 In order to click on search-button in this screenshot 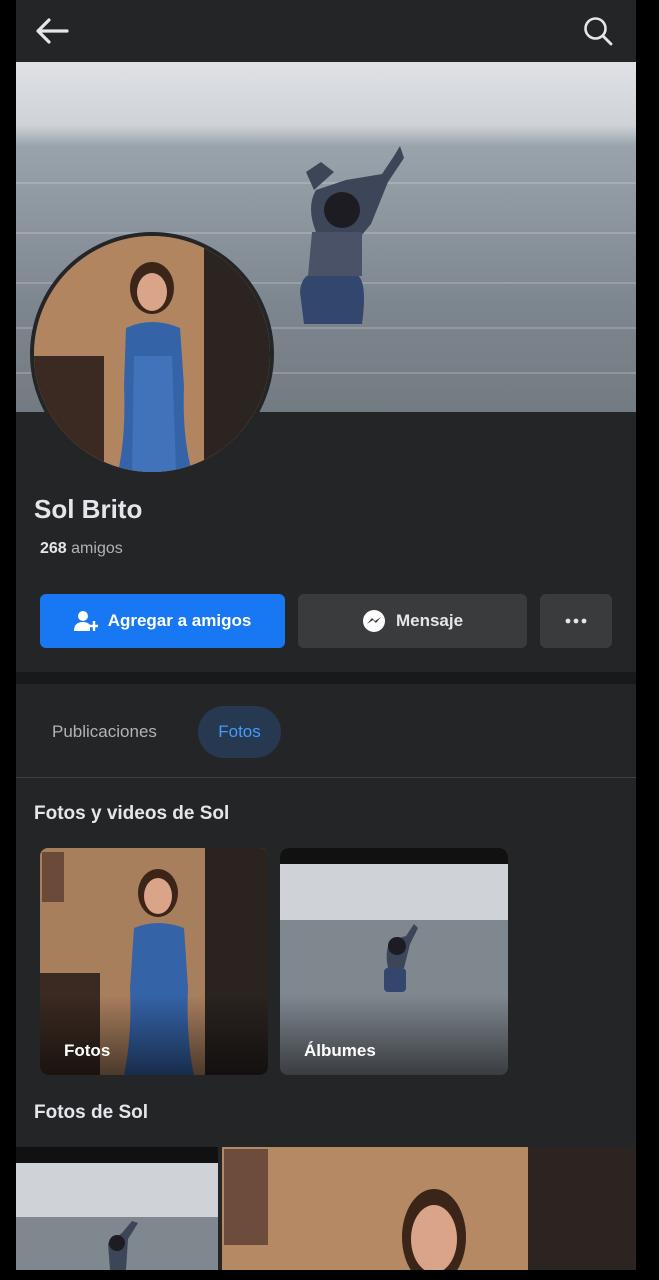, I will do `click(598, 31)`.